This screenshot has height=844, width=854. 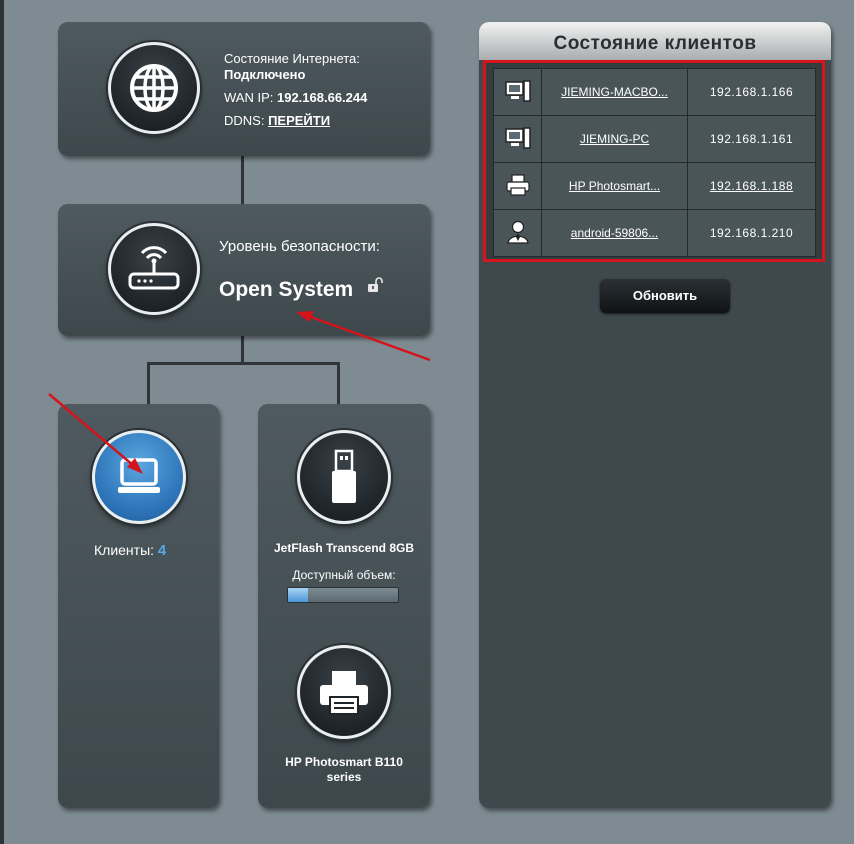 I want to click on arrow-head-clients, so click(x=135, y=466).